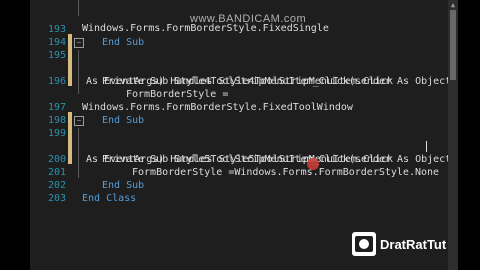 The width and height of the screenshot is (480, 270). I want to click on recording-watermark: www.BANDICAM.com, so click(248, 19).